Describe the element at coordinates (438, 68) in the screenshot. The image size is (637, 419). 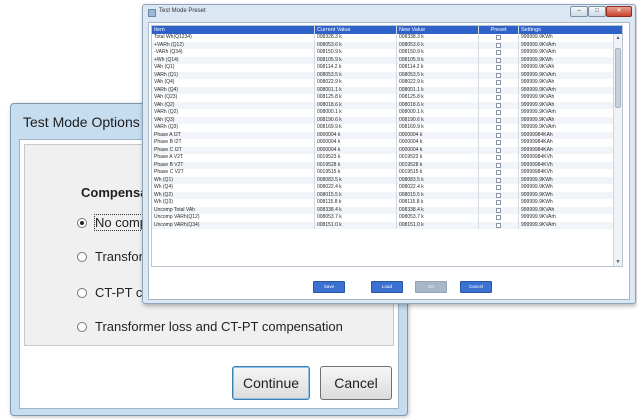
I see `new-value-cell: 008114.2 k` at that location.